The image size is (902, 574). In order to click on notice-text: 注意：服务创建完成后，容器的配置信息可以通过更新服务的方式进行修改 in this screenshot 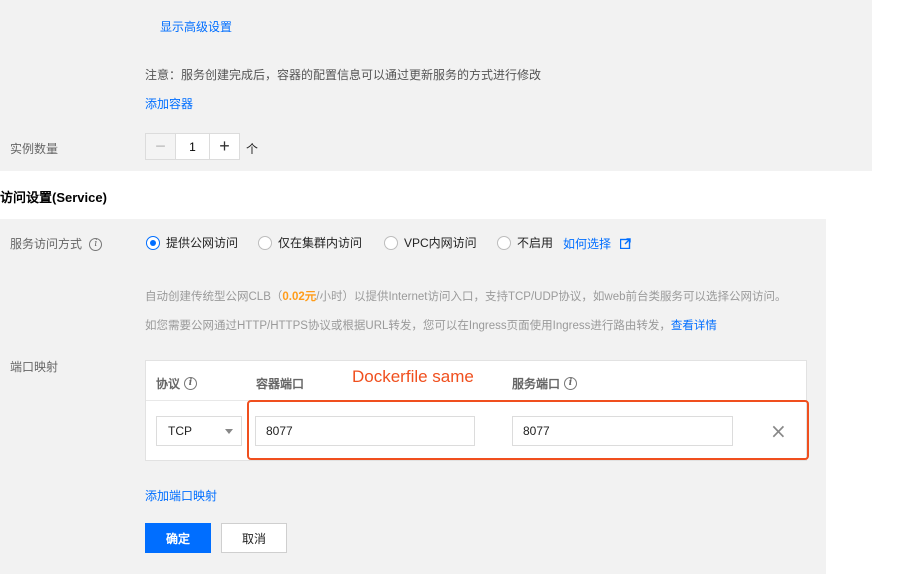, I will do `click(343, 75)`.